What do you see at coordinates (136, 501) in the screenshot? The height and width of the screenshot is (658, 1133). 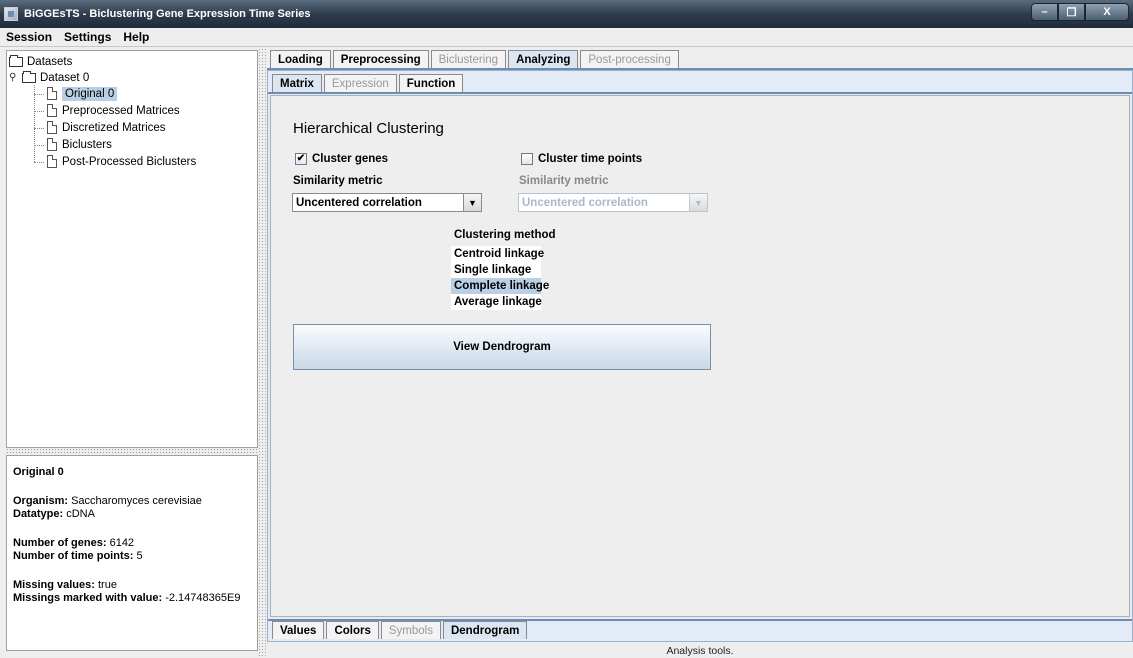 I see `organism-value: Saccharomyces cerevisiae` at bounding box center [136, 501].